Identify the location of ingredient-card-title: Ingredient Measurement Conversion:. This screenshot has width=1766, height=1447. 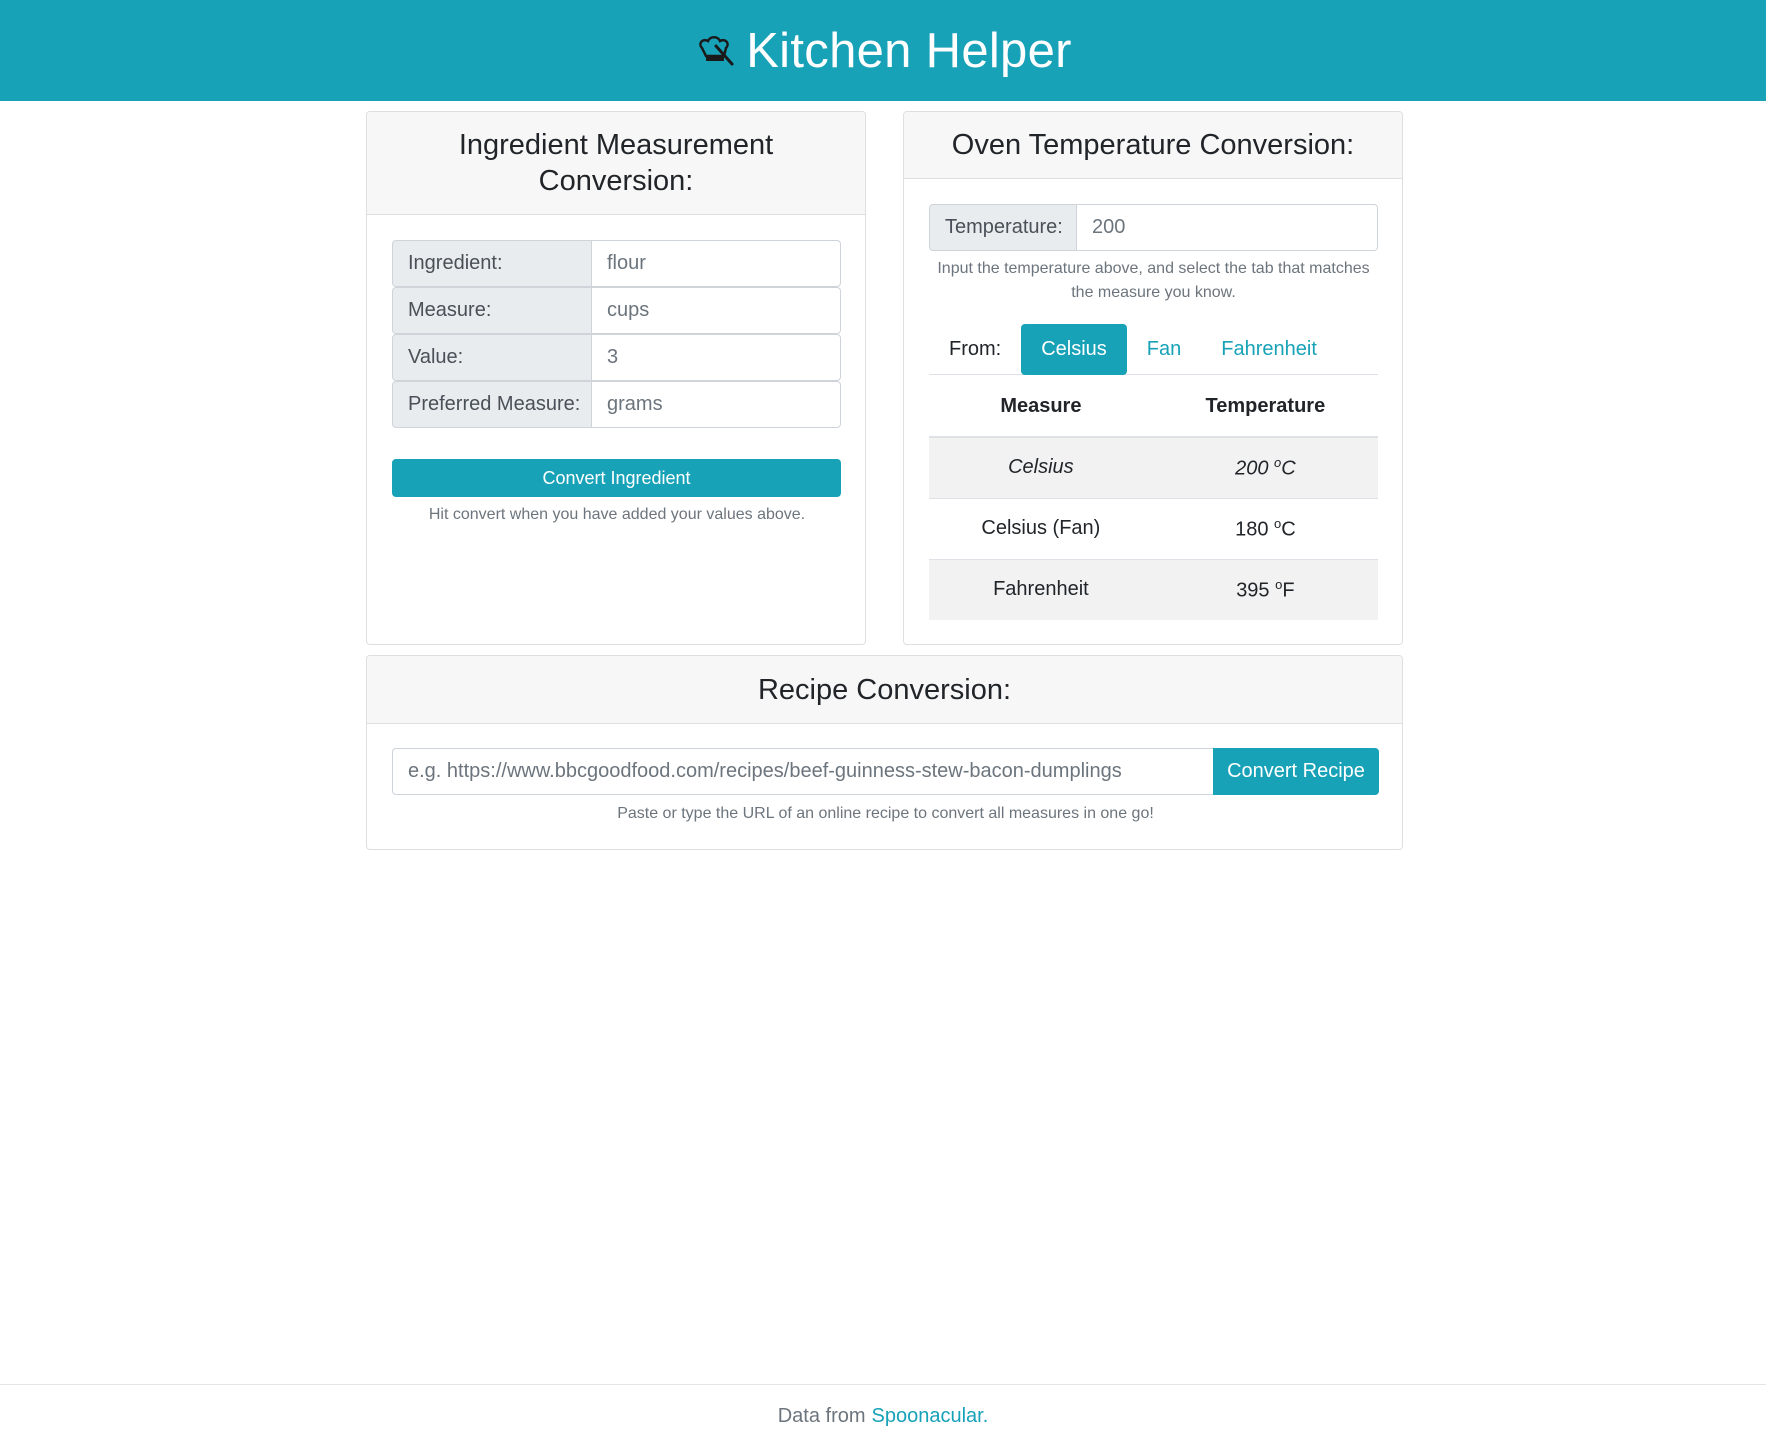
(616, 163).